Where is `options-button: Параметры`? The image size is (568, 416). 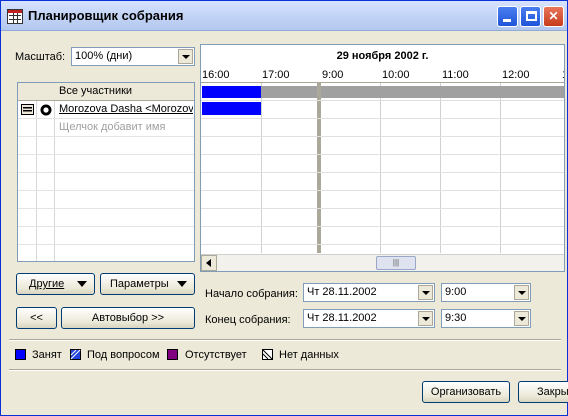
options-button: Параметры is located at coordinates (147, 284).